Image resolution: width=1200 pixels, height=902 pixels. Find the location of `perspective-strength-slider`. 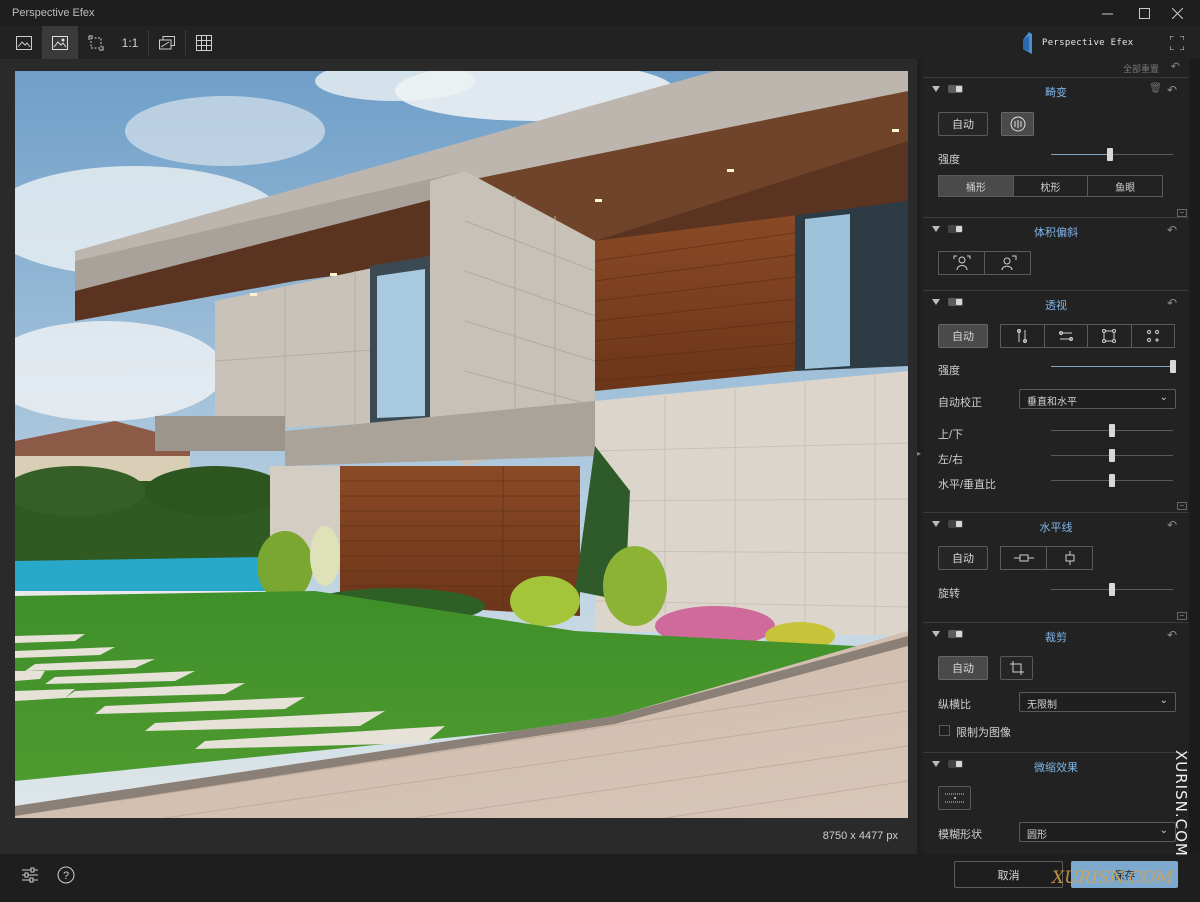

perspective-strength-slider is located at coordinates (1113, 367).